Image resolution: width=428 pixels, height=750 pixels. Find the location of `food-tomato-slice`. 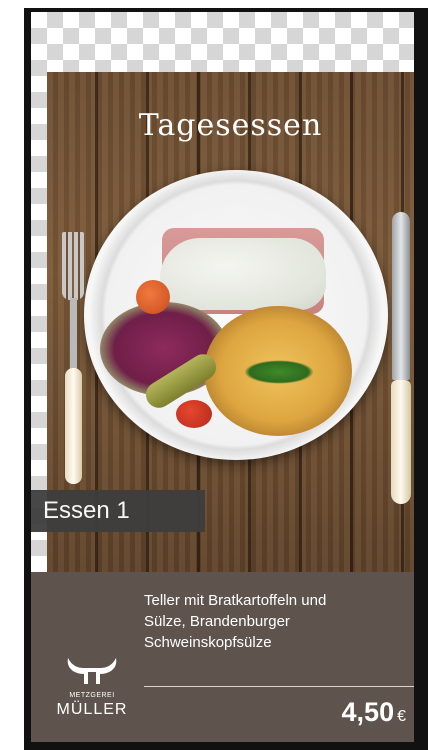

food-tomato-slice is located at coordinates (194, 414).